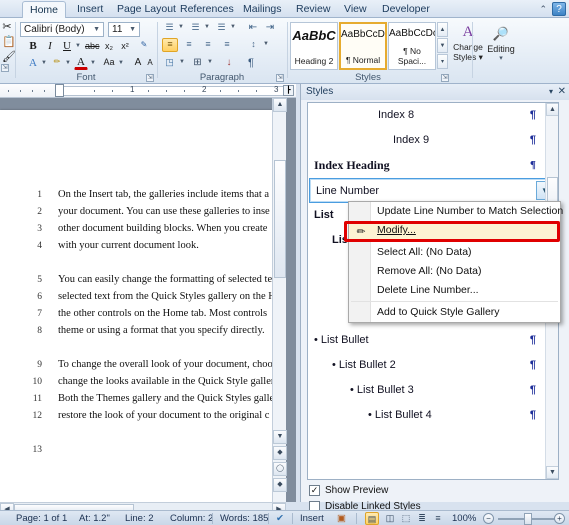  Describe the element at coordinates (94, 518) in the screenshot. I see `status-at: At: 1.2"` at that location.